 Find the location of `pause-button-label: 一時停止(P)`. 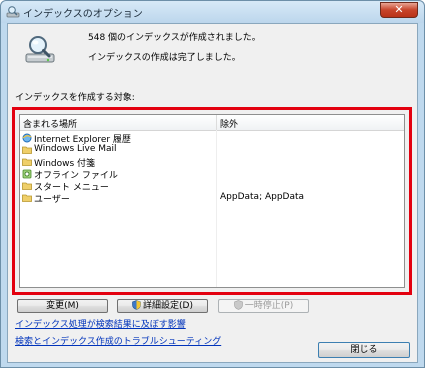

pause-button-label: 一時停止(P) is located at coordinates (269, 306).